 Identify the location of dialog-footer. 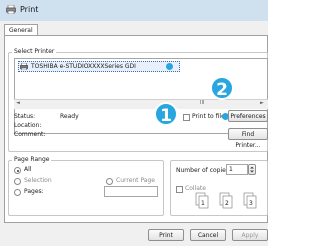
(134, 234).